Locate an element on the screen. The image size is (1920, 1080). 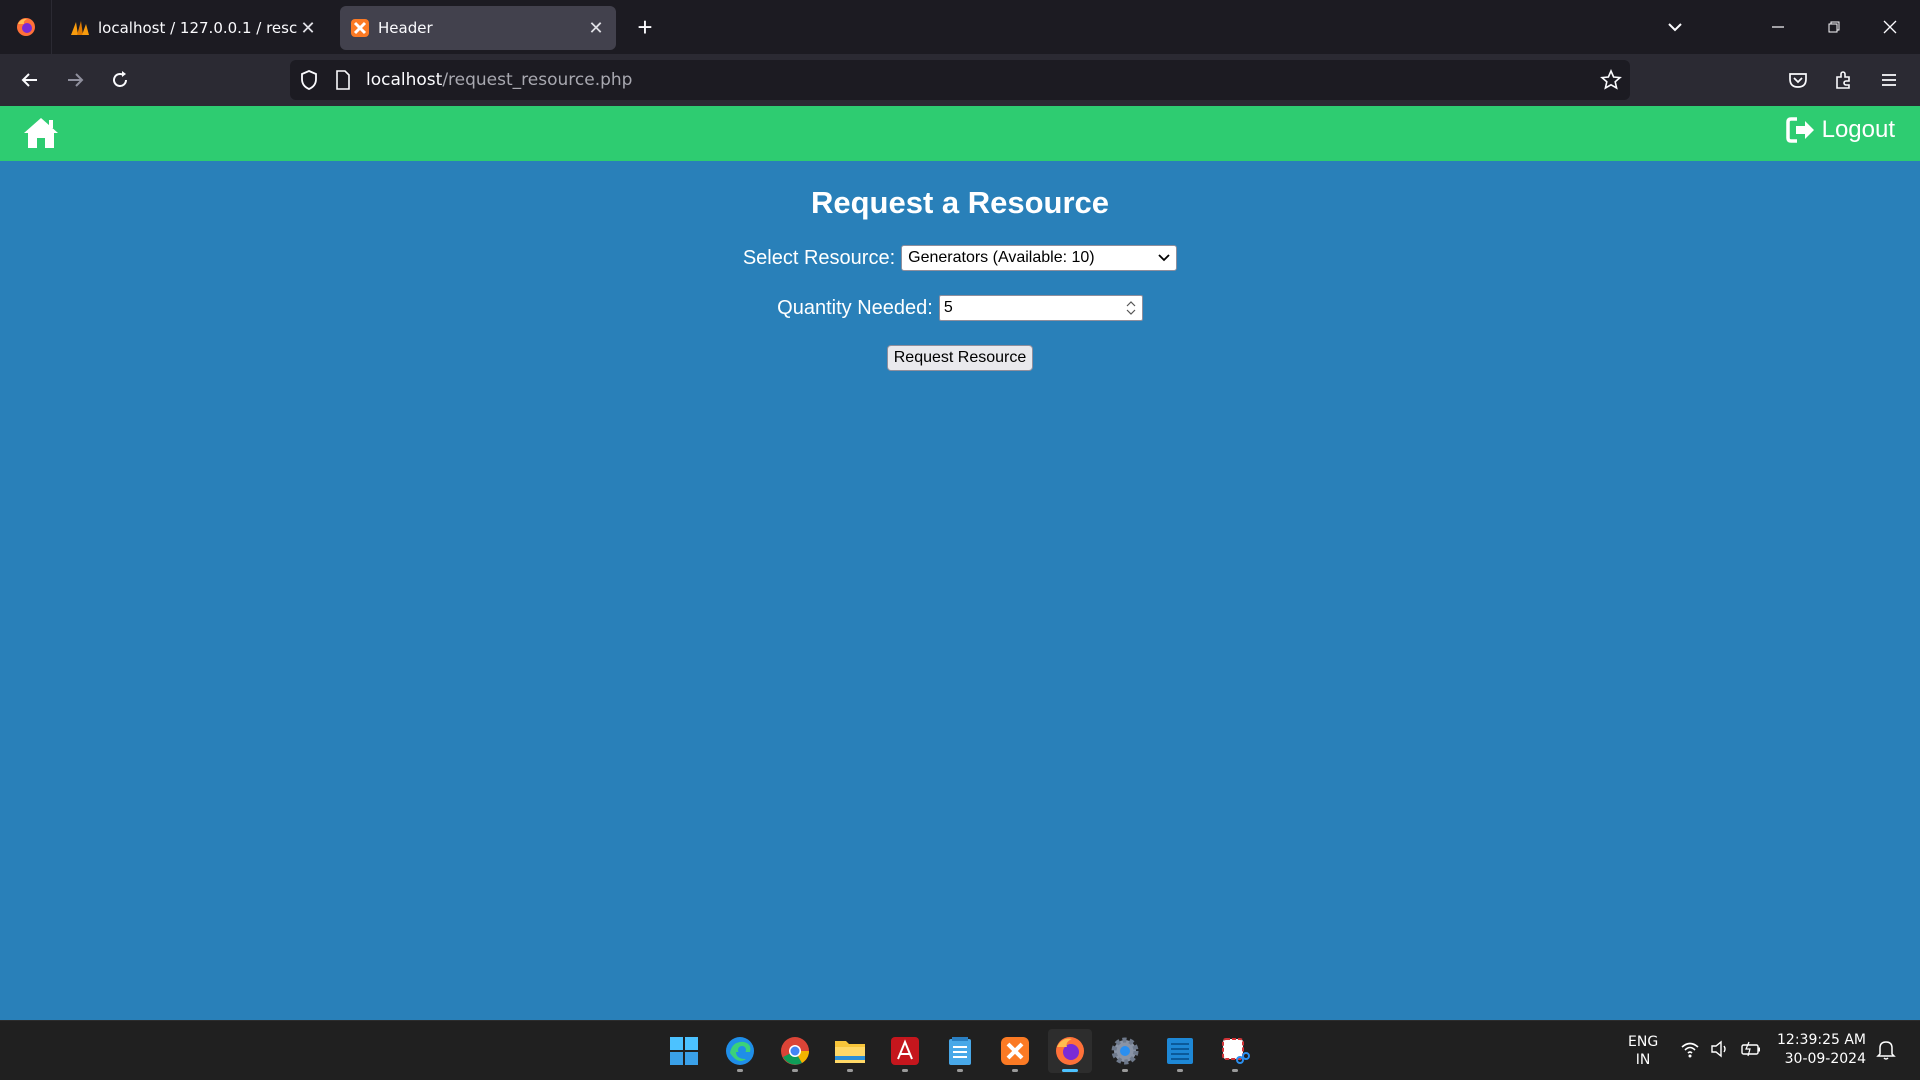
taskbar-settings is located at coordinates (1125, 1051).